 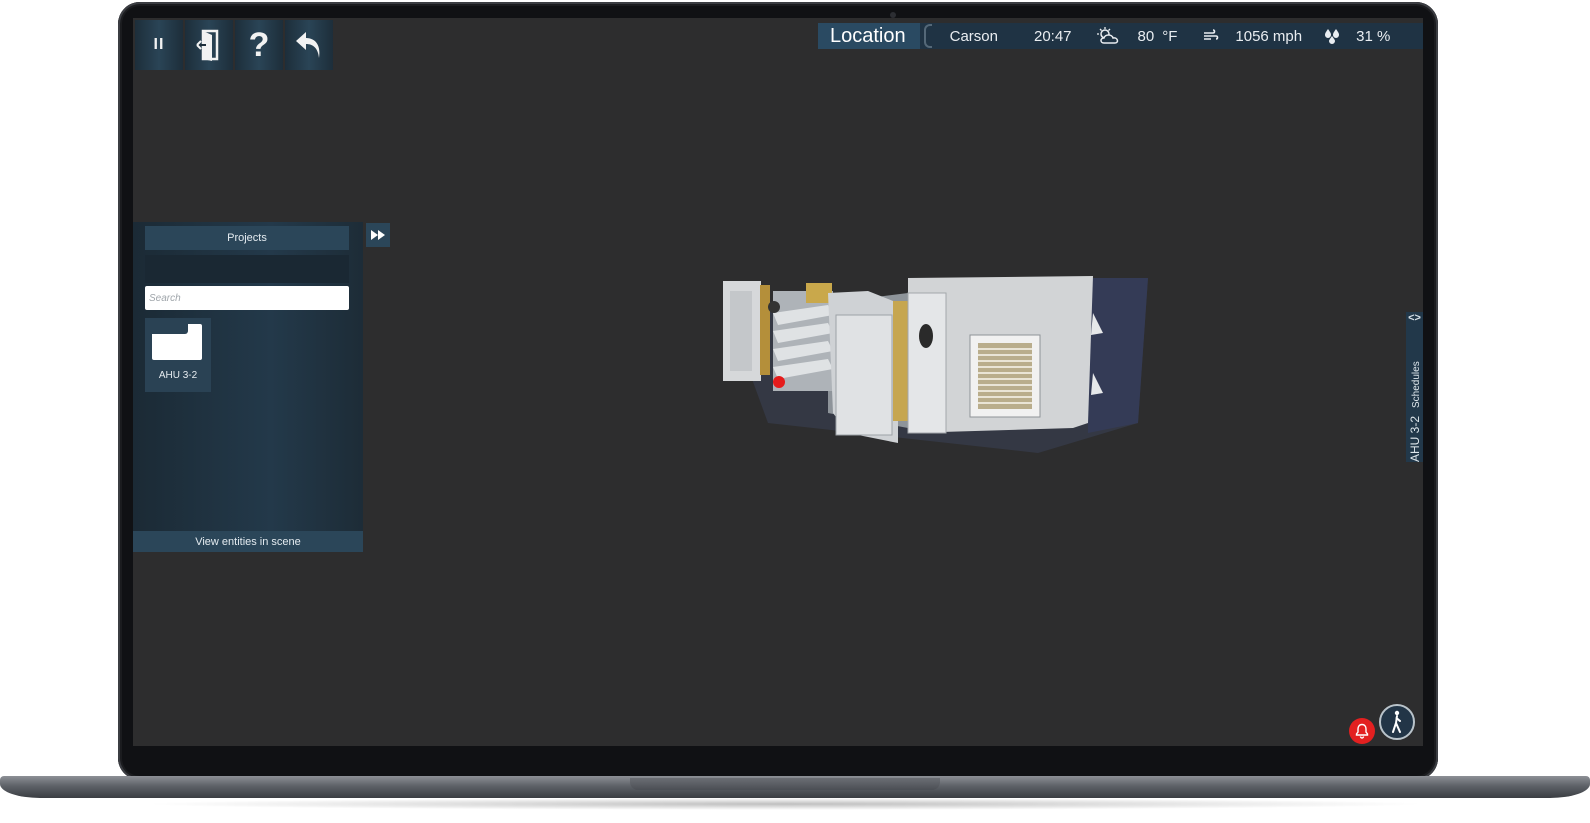 I want to click on temperature-group: 80 °F, so click(x=1137, y=36).